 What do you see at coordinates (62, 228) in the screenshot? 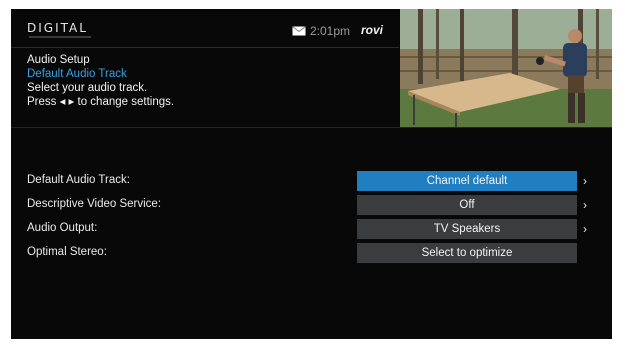
I see `setting-label: Audio Output:` at bounding box center [62, 228].